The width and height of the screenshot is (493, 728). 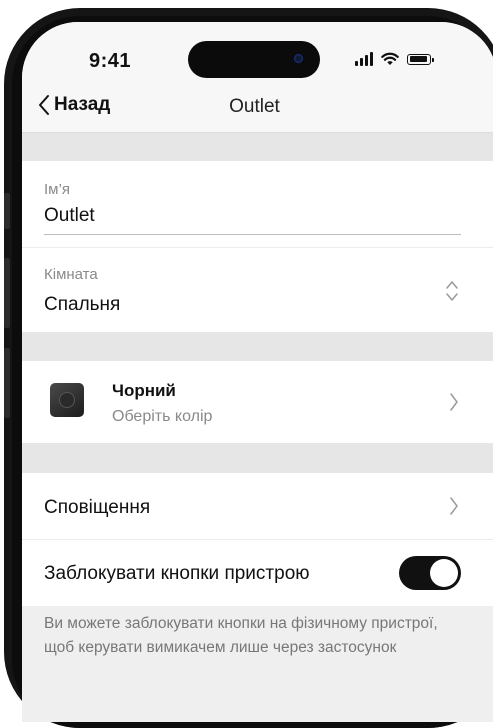 What do you see at coordinates (254, 106) in the screenshot?
I see `page-title: Outlet` at bounding box center [254, 106].